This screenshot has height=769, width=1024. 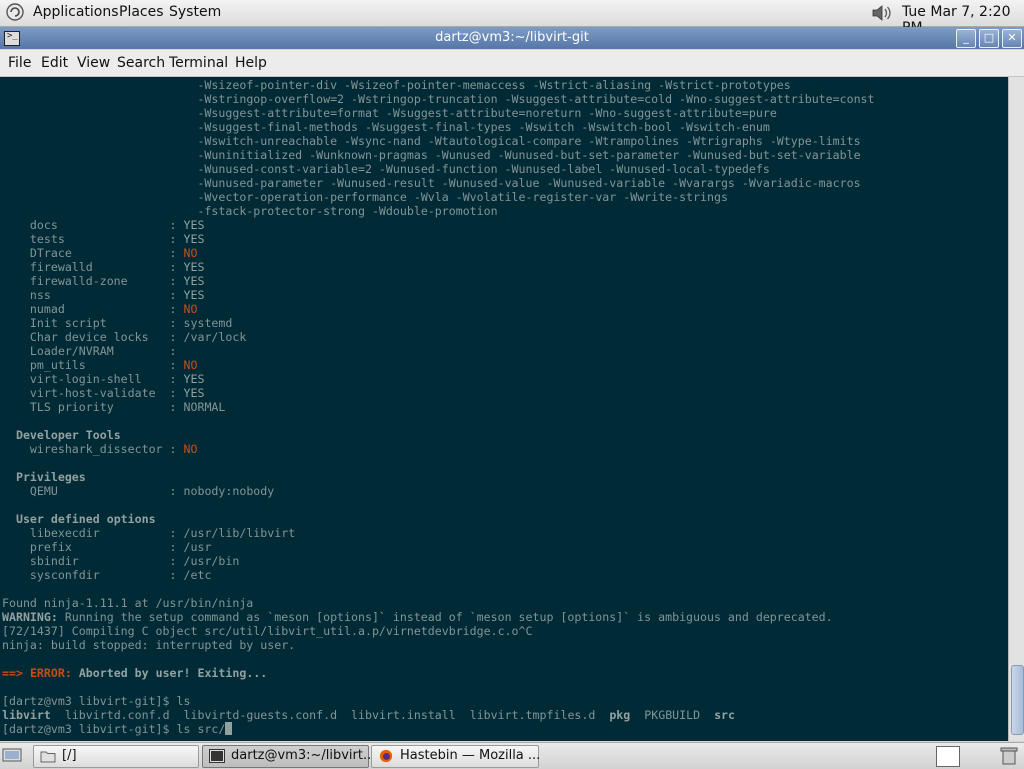 What do you see at coordinates (141, 63) in the screenshot?
I see `menu-search: Search` at bounding box center [141, 63].